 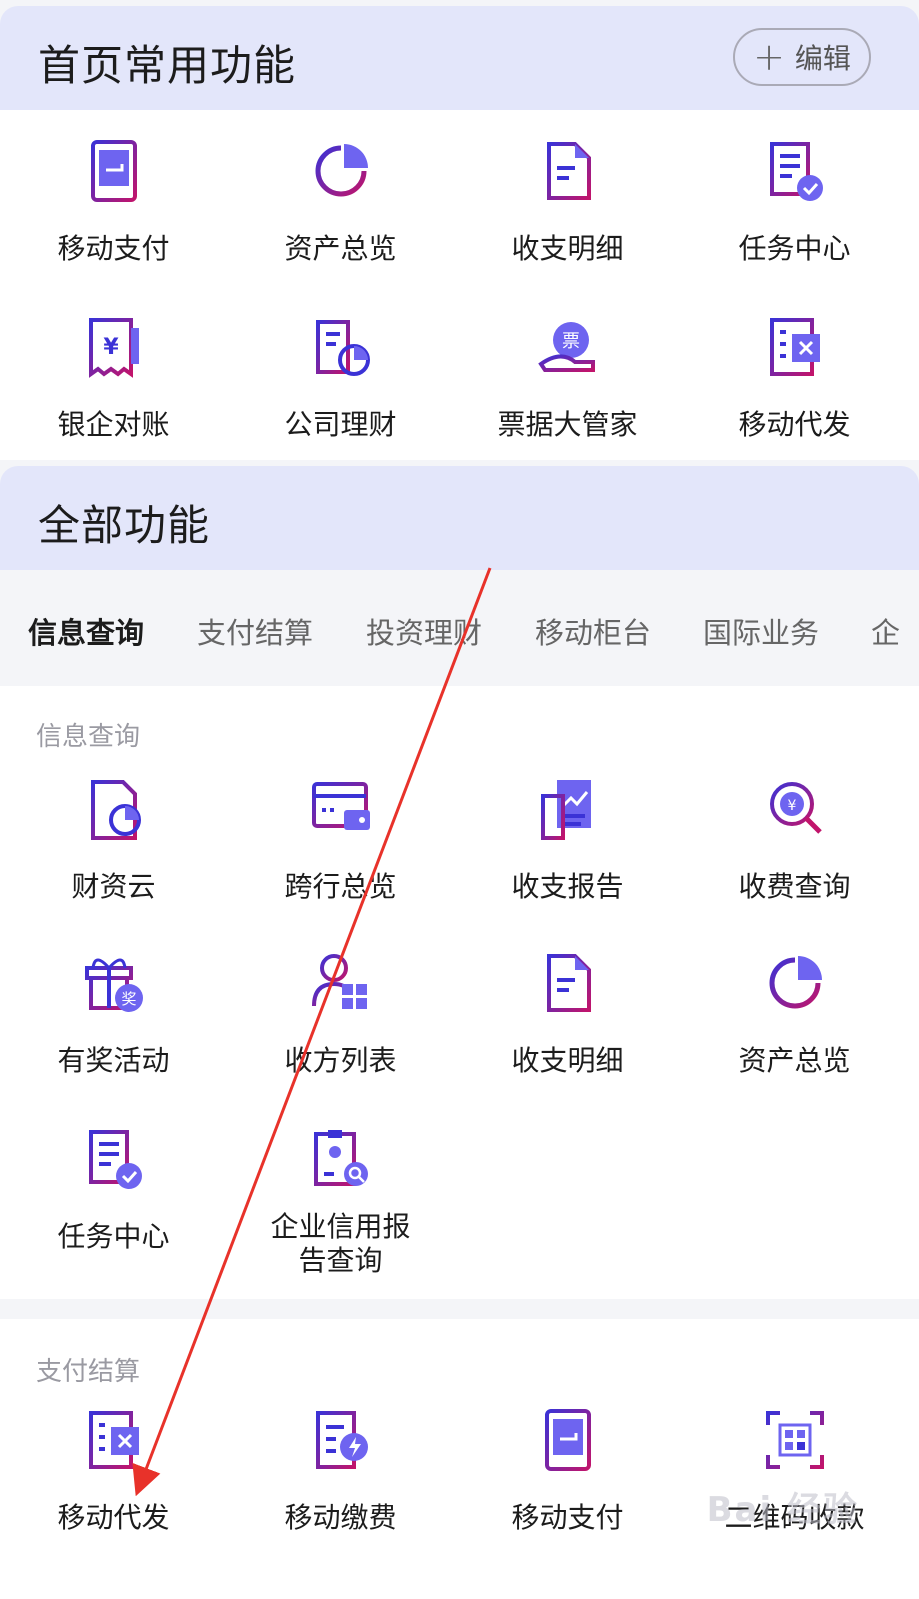 What do you see at coordinates (255, 631) in the screenshot?
I see `tab-payment-settlement: 支付结算` at bounding box center [255, 631].